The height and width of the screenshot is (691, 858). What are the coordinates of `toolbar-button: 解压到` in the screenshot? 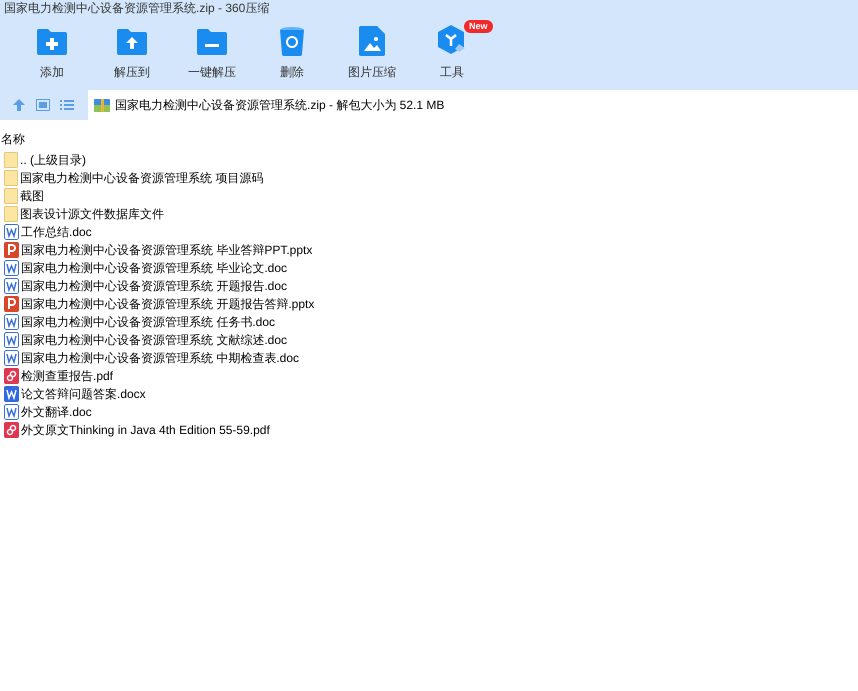 It's located at (132, 54).